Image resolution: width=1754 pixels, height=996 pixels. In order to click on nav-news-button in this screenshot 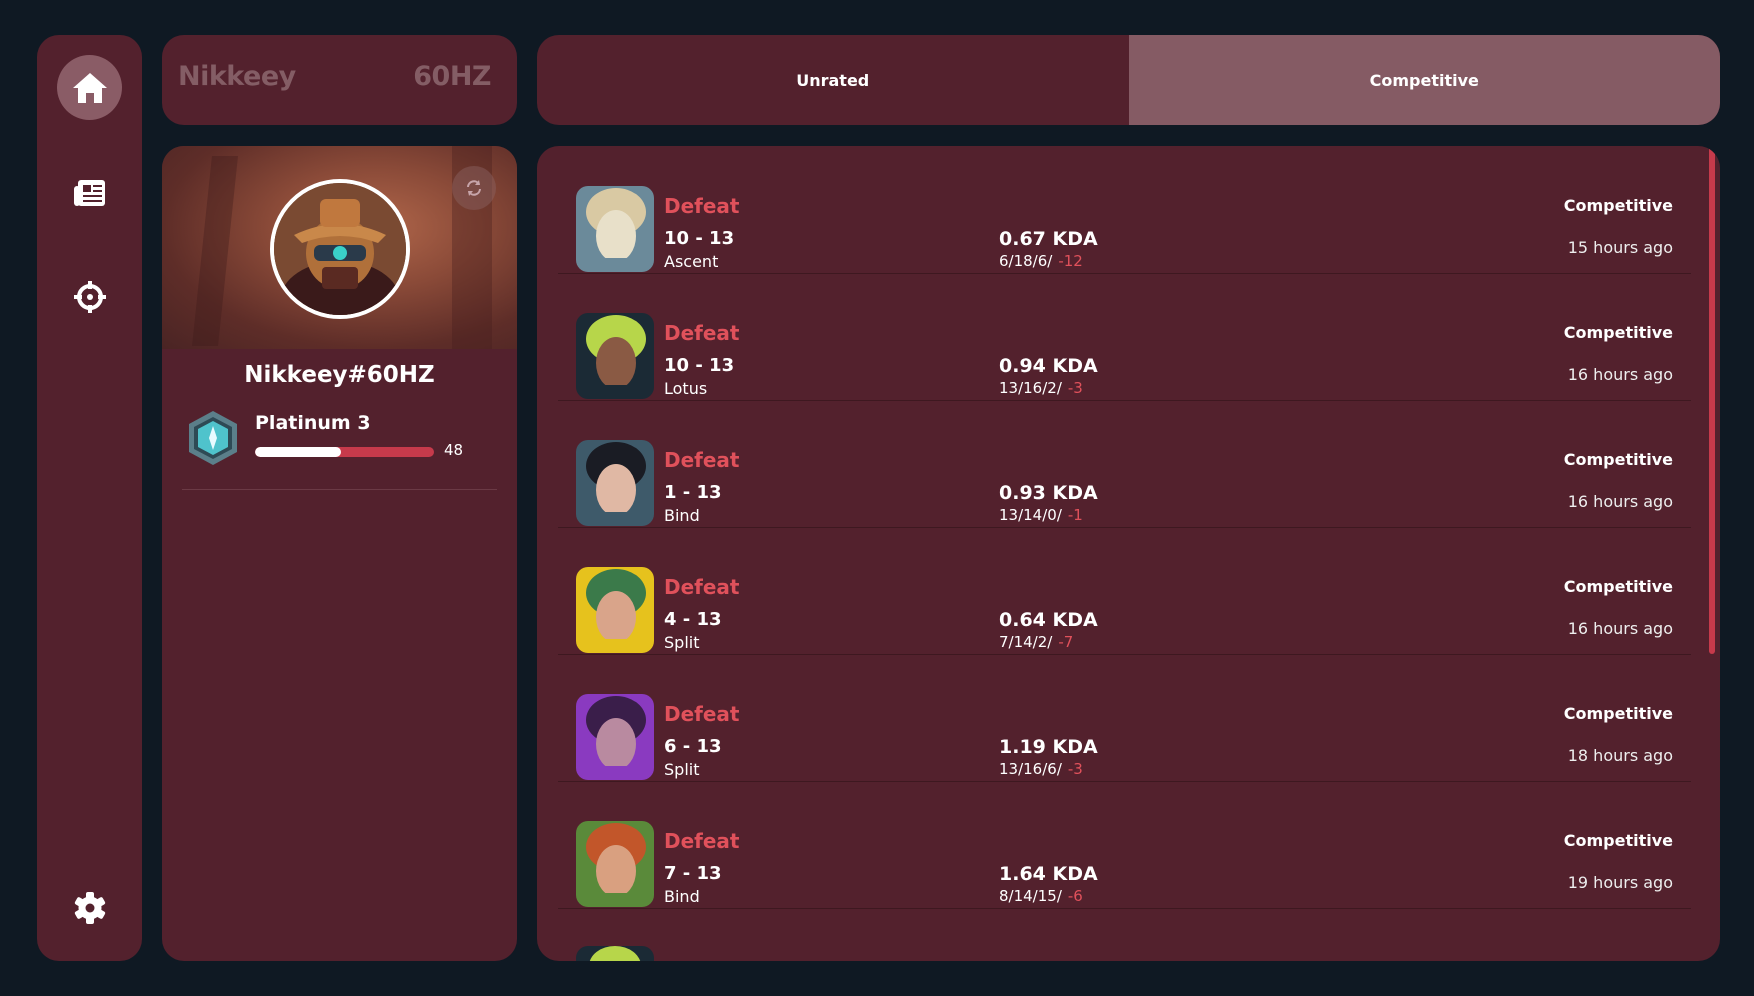, I will do `click(89, 192)`.